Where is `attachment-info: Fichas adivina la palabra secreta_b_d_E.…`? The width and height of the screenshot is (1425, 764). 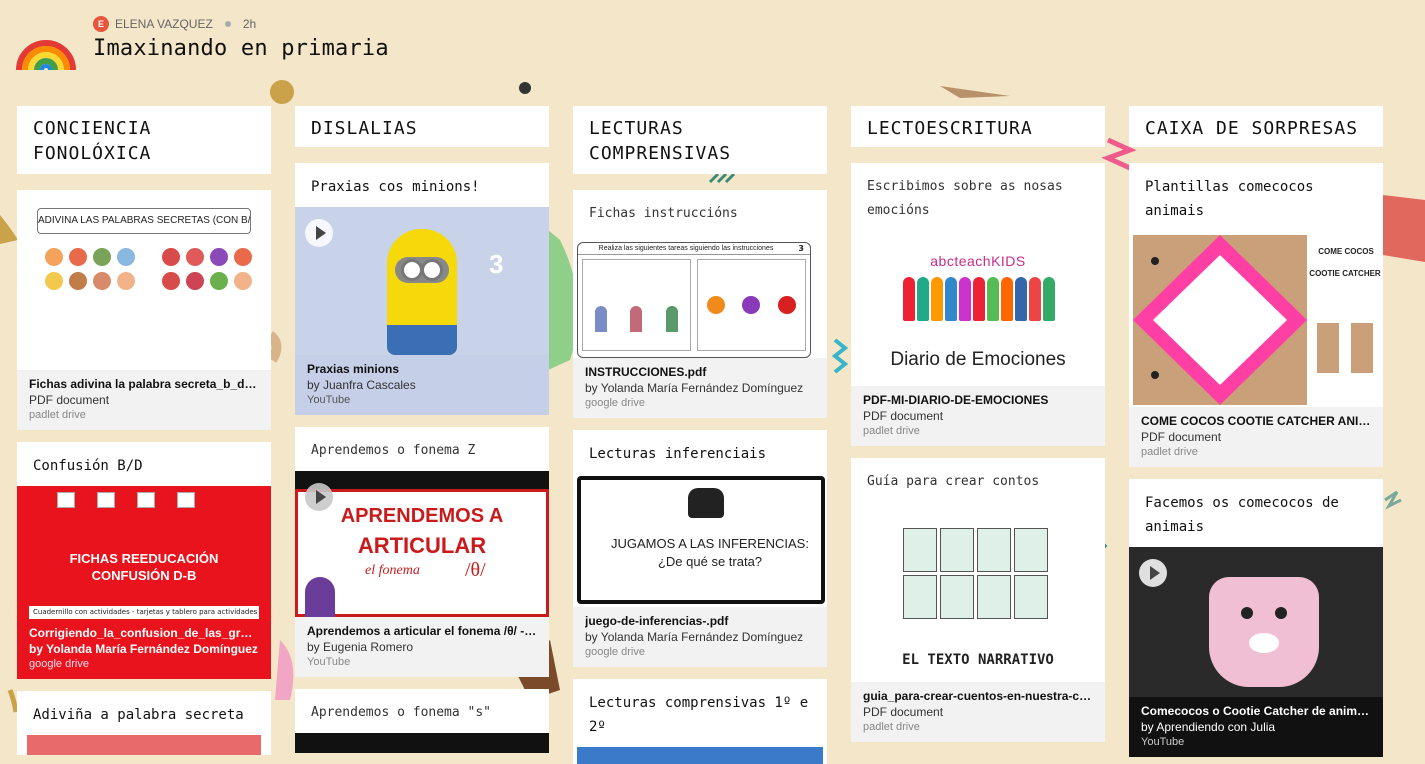 attachment-info: Fichas adivina la palabra secreta_b_d_E.… is located at coordinates (144, 400).